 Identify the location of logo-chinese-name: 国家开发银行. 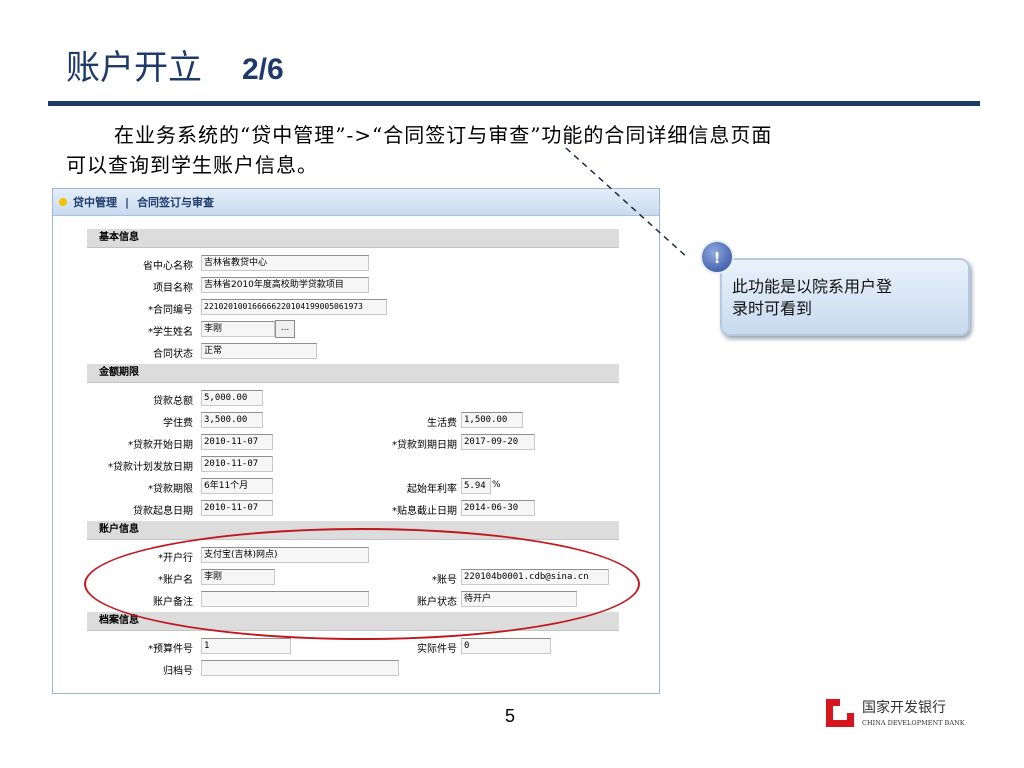
(904, 708).